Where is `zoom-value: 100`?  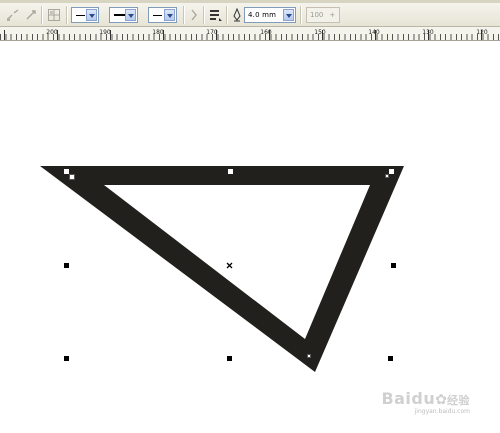 zoom-value: 100 is located at coordinates (317, 15).